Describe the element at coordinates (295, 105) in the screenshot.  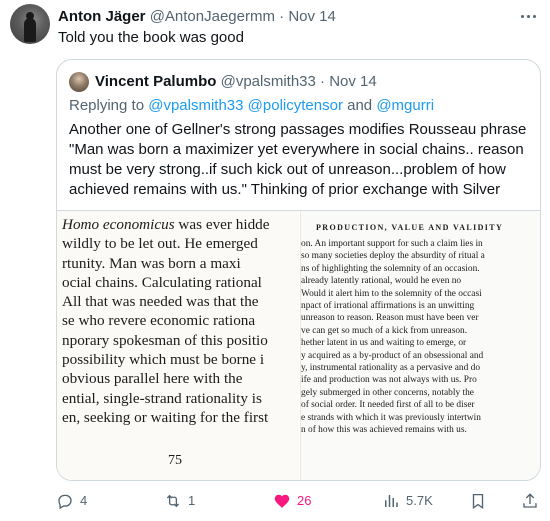
I see `mention-link: @policytensor` at that location.